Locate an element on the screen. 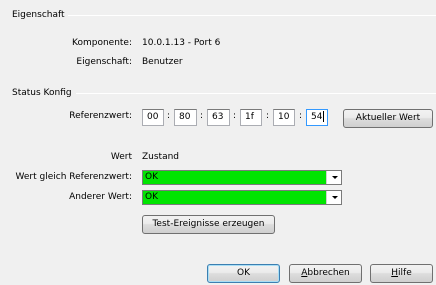  mac-octet-2: 80 is located at coordinates (185, 117).